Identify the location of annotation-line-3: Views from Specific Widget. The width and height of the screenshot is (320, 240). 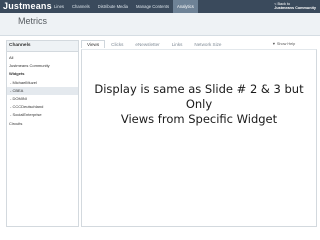
(199, 119).